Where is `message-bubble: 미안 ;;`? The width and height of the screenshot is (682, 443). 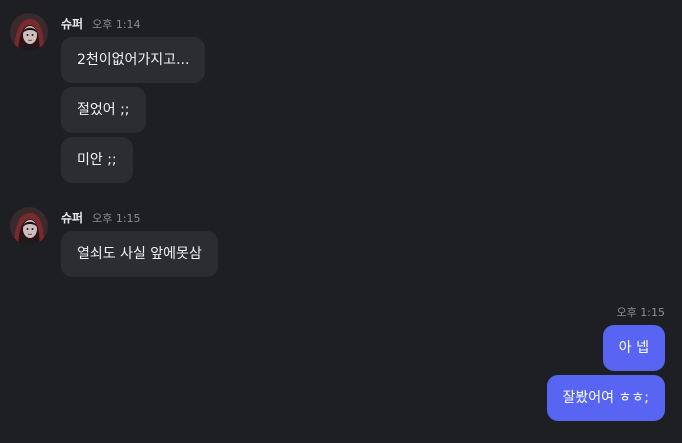 message-bubble: 미안 ;; is located at coordinates (97, 160).